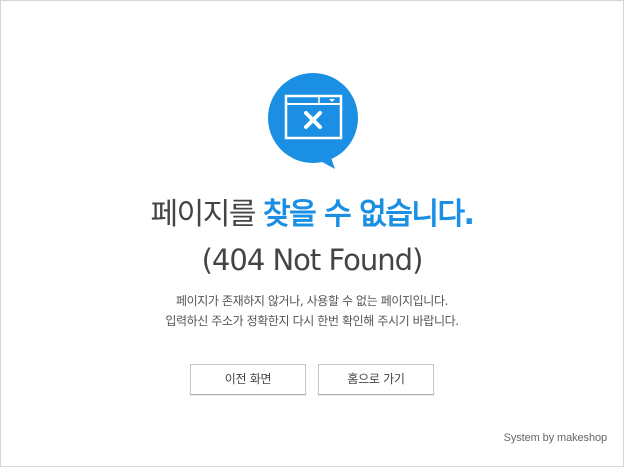  I want to click on previous-page-button: 이전 화면, so click(248, 379).